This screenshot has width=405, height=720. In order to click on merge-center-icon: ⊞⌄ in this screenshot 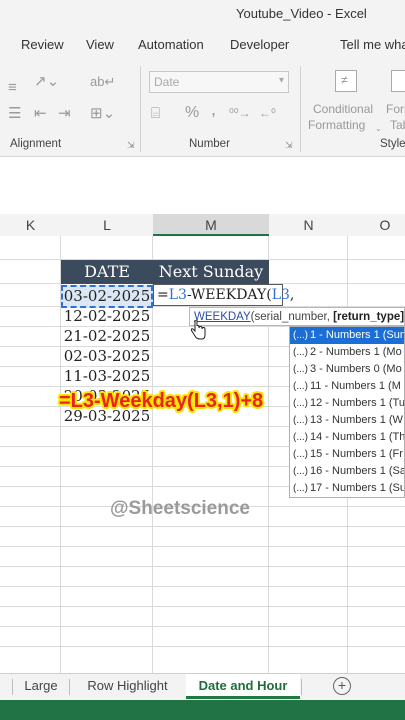, I will do `click(102, 113)`.